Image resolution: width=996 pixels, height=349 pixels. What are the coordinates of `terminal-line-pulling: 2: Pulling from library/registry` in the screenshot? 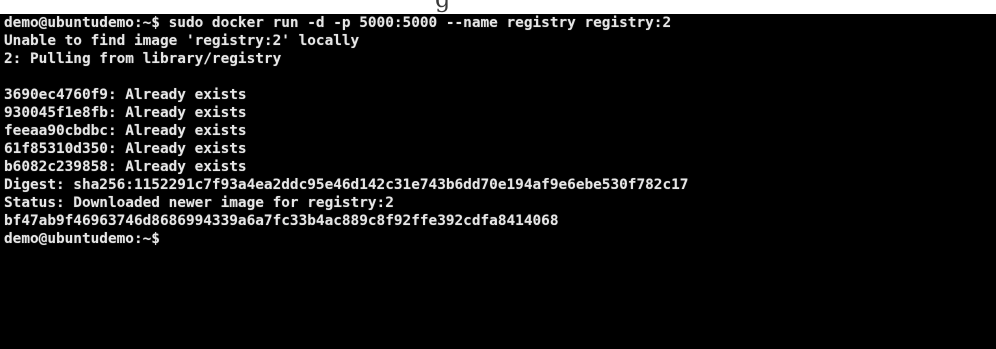 It's located at (143, 59).